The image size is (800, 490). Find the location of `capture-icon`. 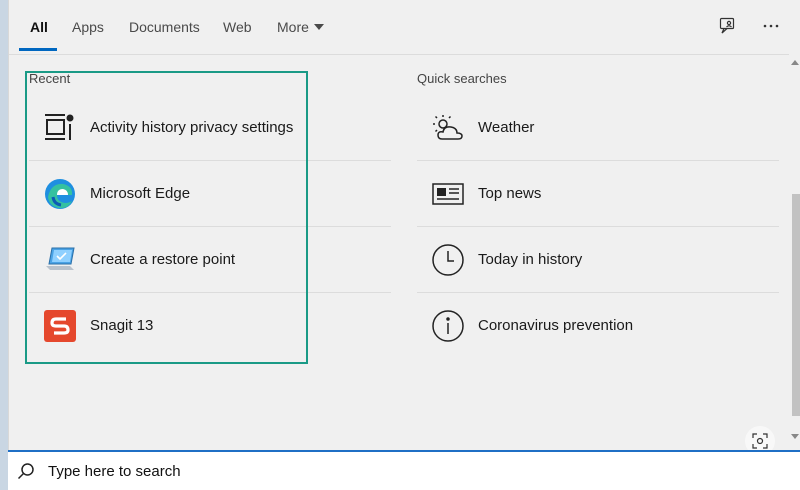

capture-icon is located at coordinates (760, 441).